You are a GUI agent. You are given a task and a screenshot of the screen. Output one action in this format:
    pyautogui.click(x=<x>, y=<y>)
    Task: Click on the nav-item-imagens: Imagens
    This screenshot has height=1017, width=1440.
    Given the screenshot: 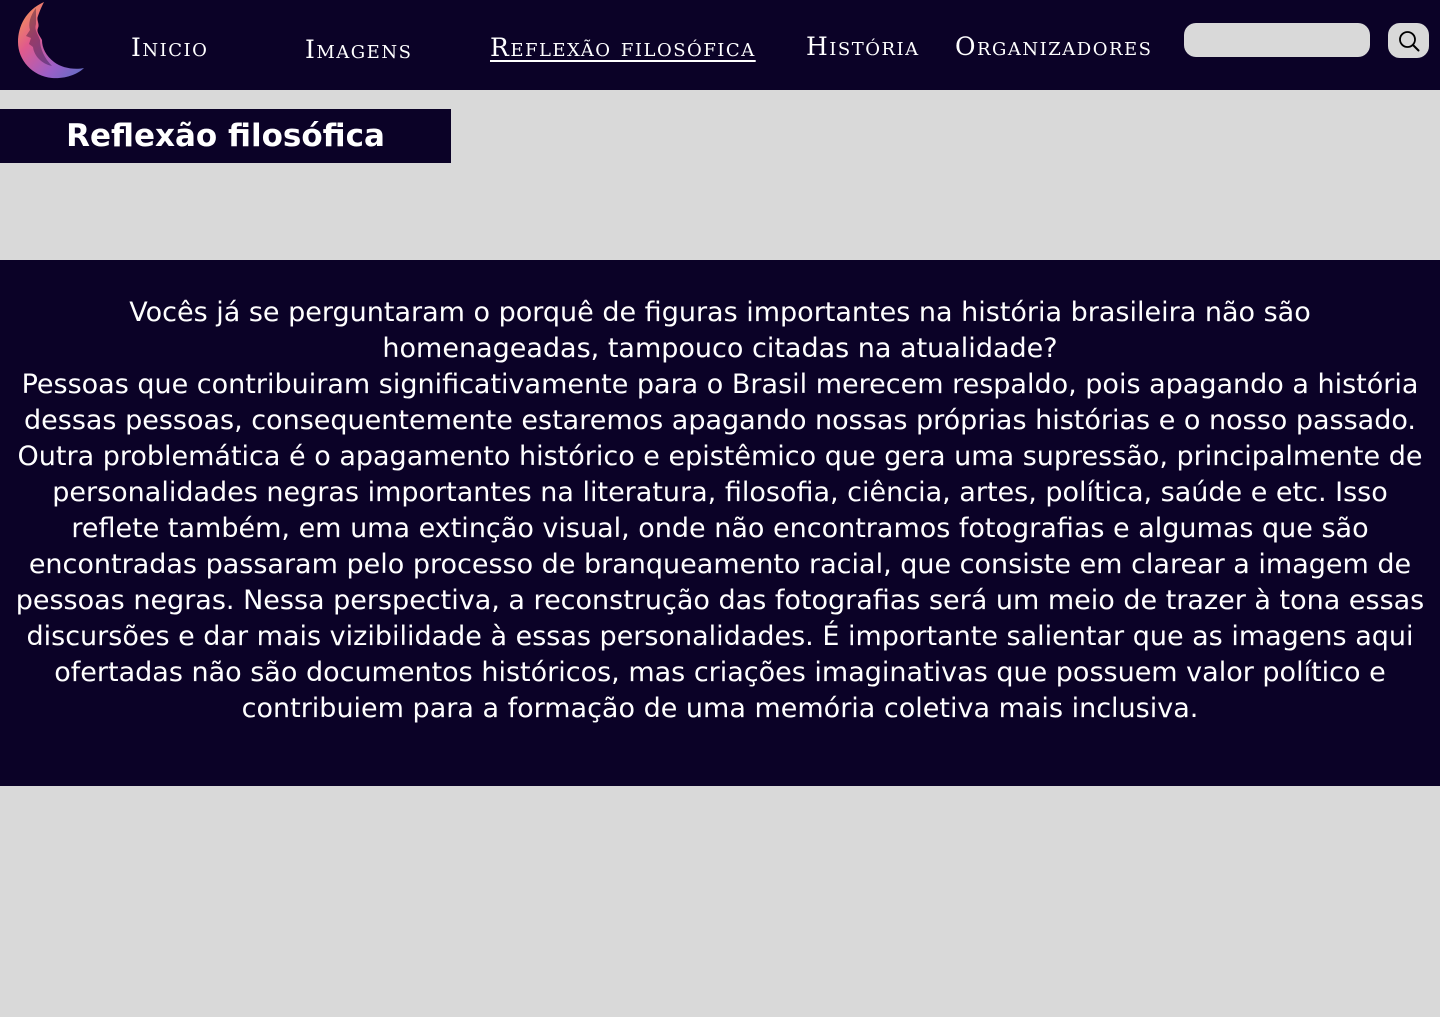 What is the action you would take?
    pyautogui.click(x=358, y=50)
    